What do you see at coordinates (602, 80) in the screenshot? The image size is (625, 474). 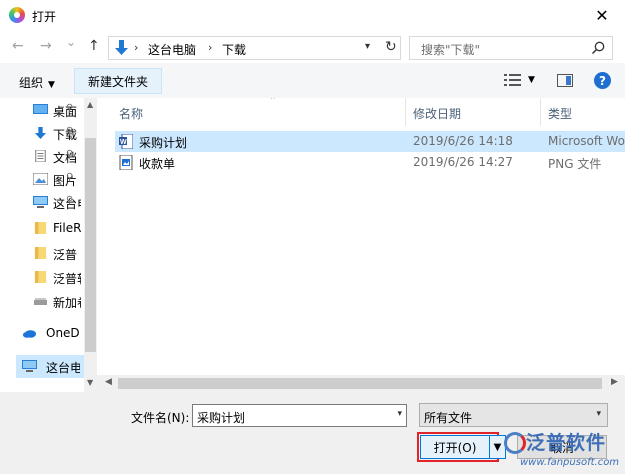 I see `help-icon: ?` at bounding box center [602, 80].